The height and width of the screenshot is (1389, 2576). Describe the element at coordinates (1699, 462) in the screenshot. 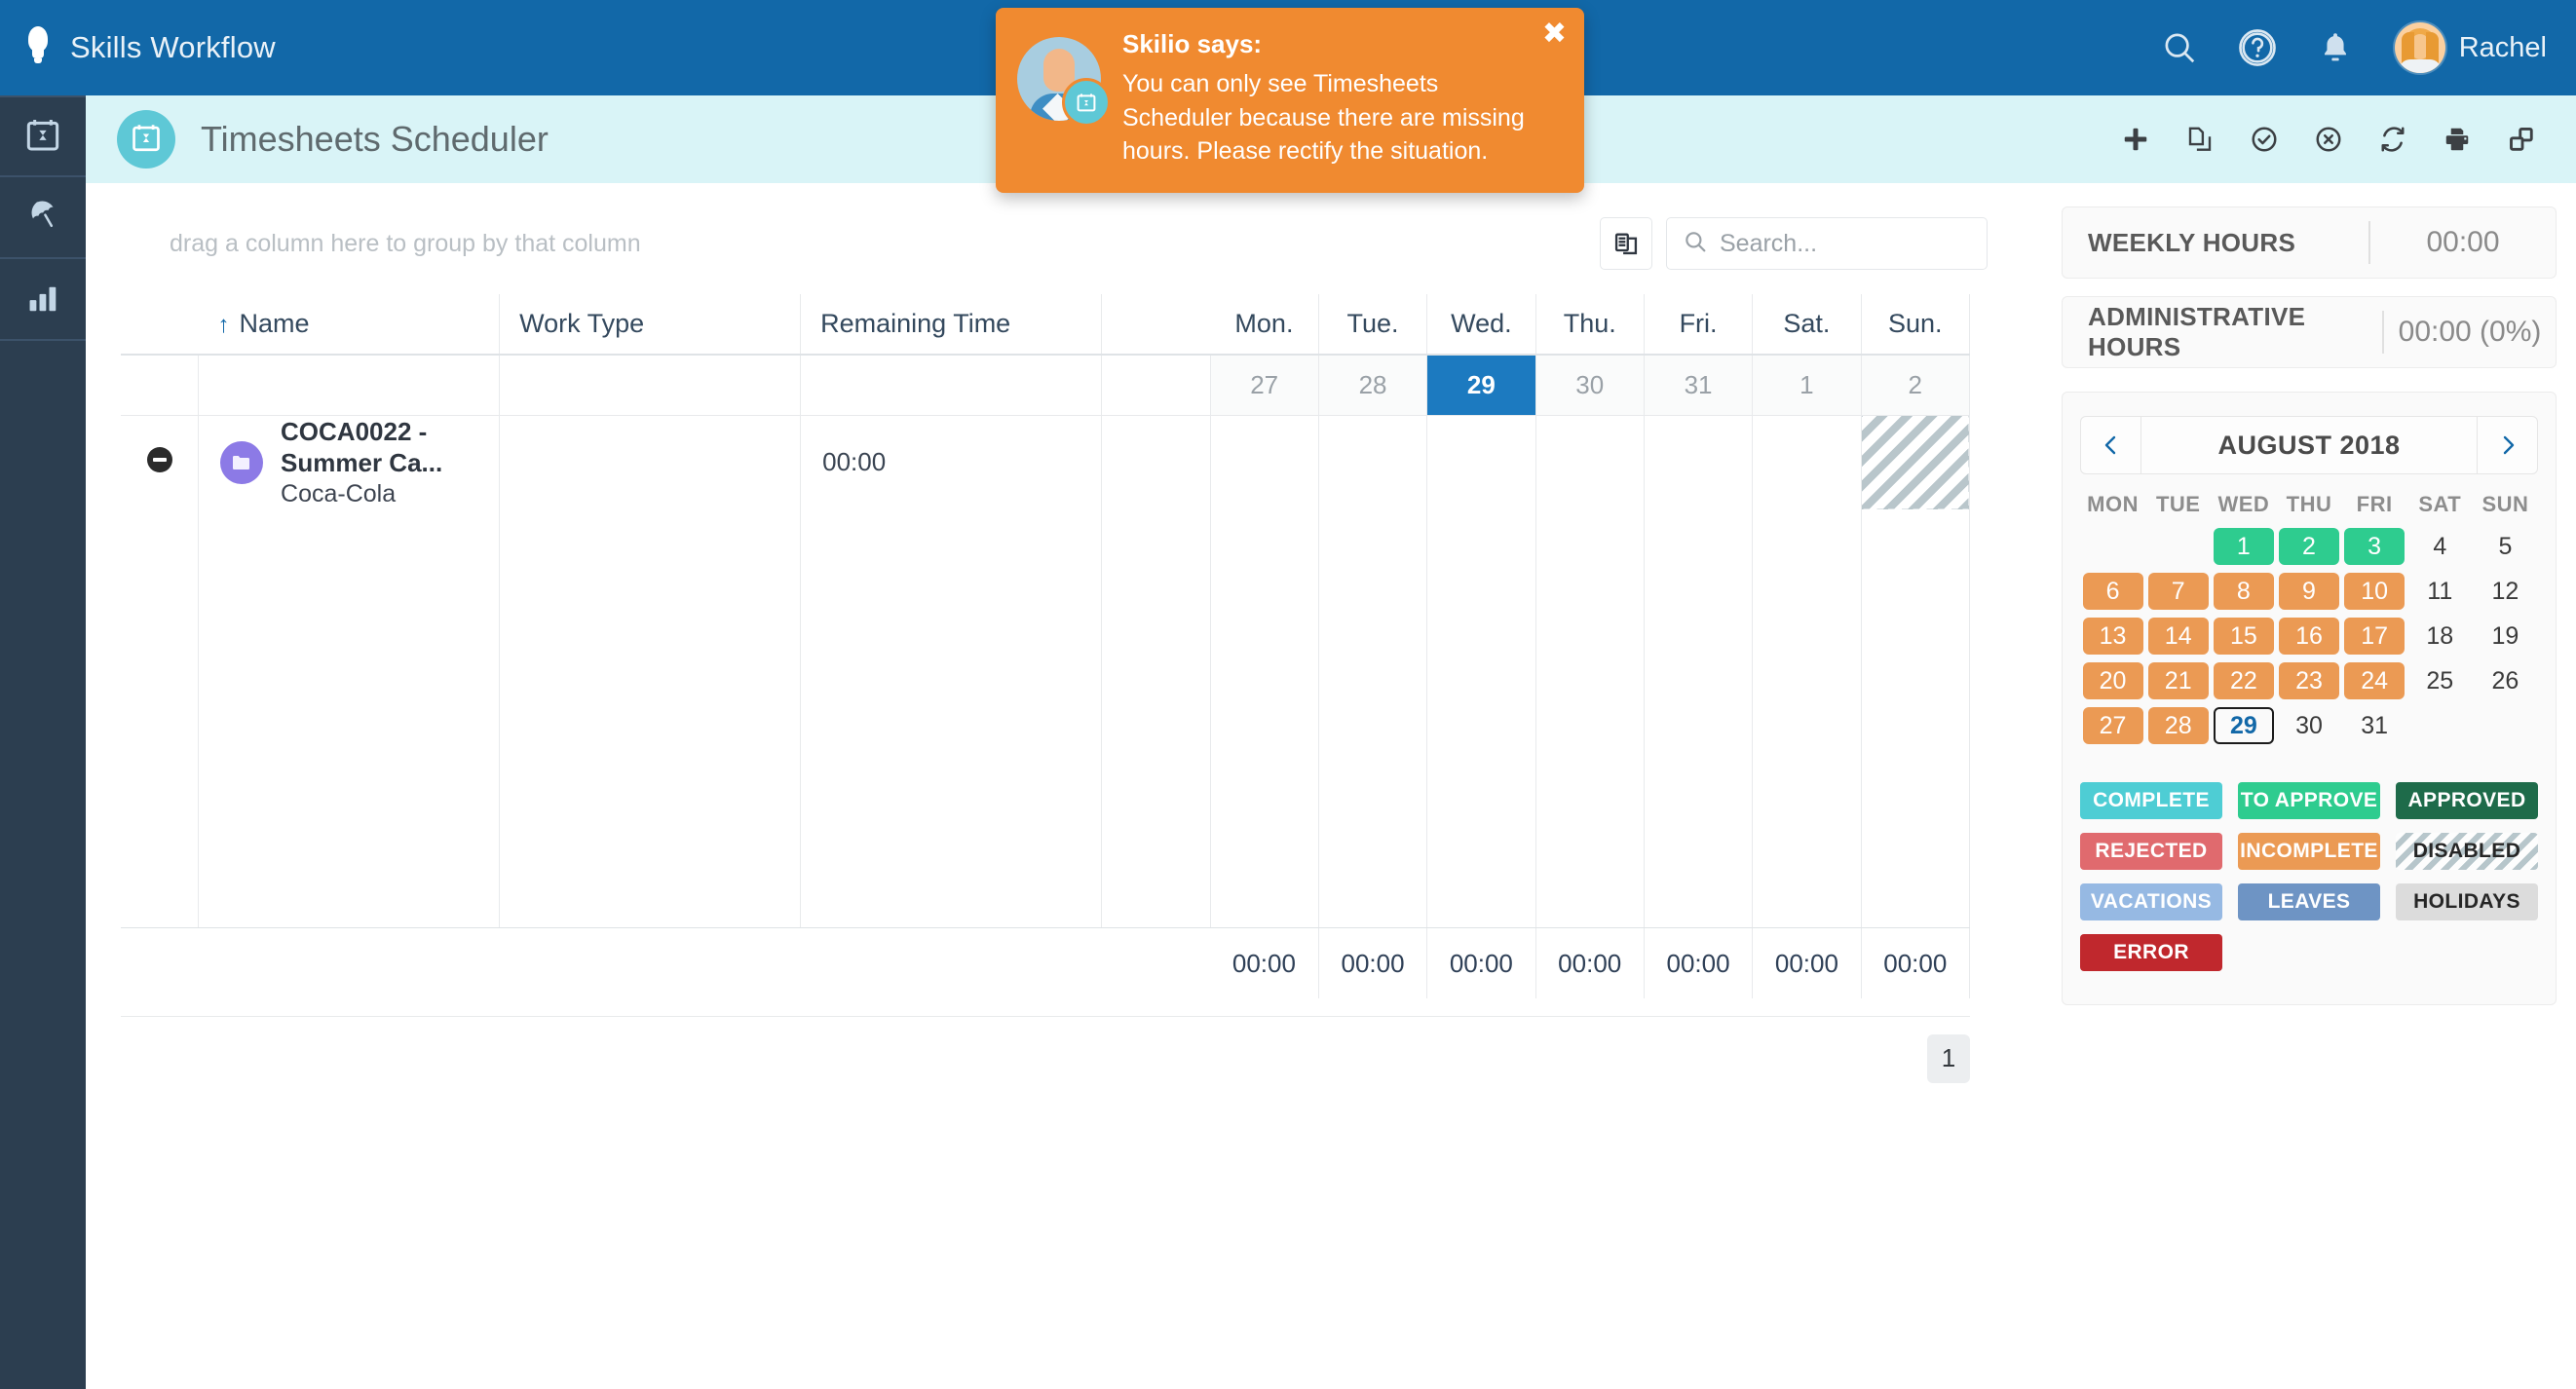

I see `cell-fri` at that location.